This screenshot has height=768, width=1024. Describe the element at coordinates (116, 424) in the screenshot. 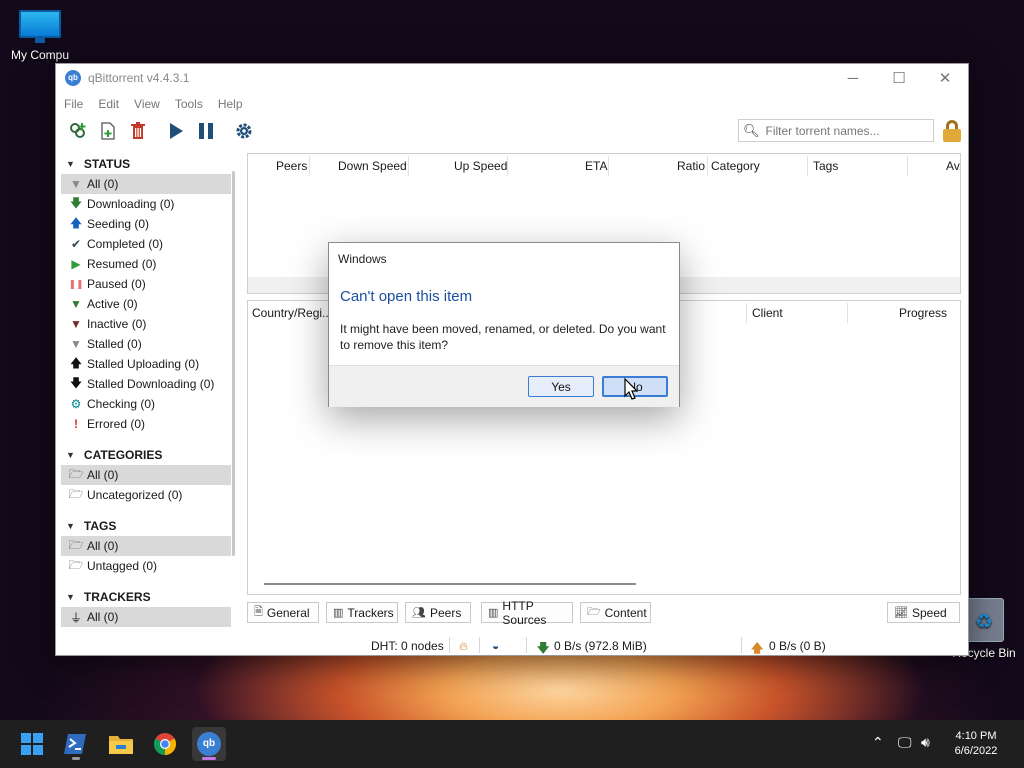

I see `status-item-label: Errored (0)` at that location.